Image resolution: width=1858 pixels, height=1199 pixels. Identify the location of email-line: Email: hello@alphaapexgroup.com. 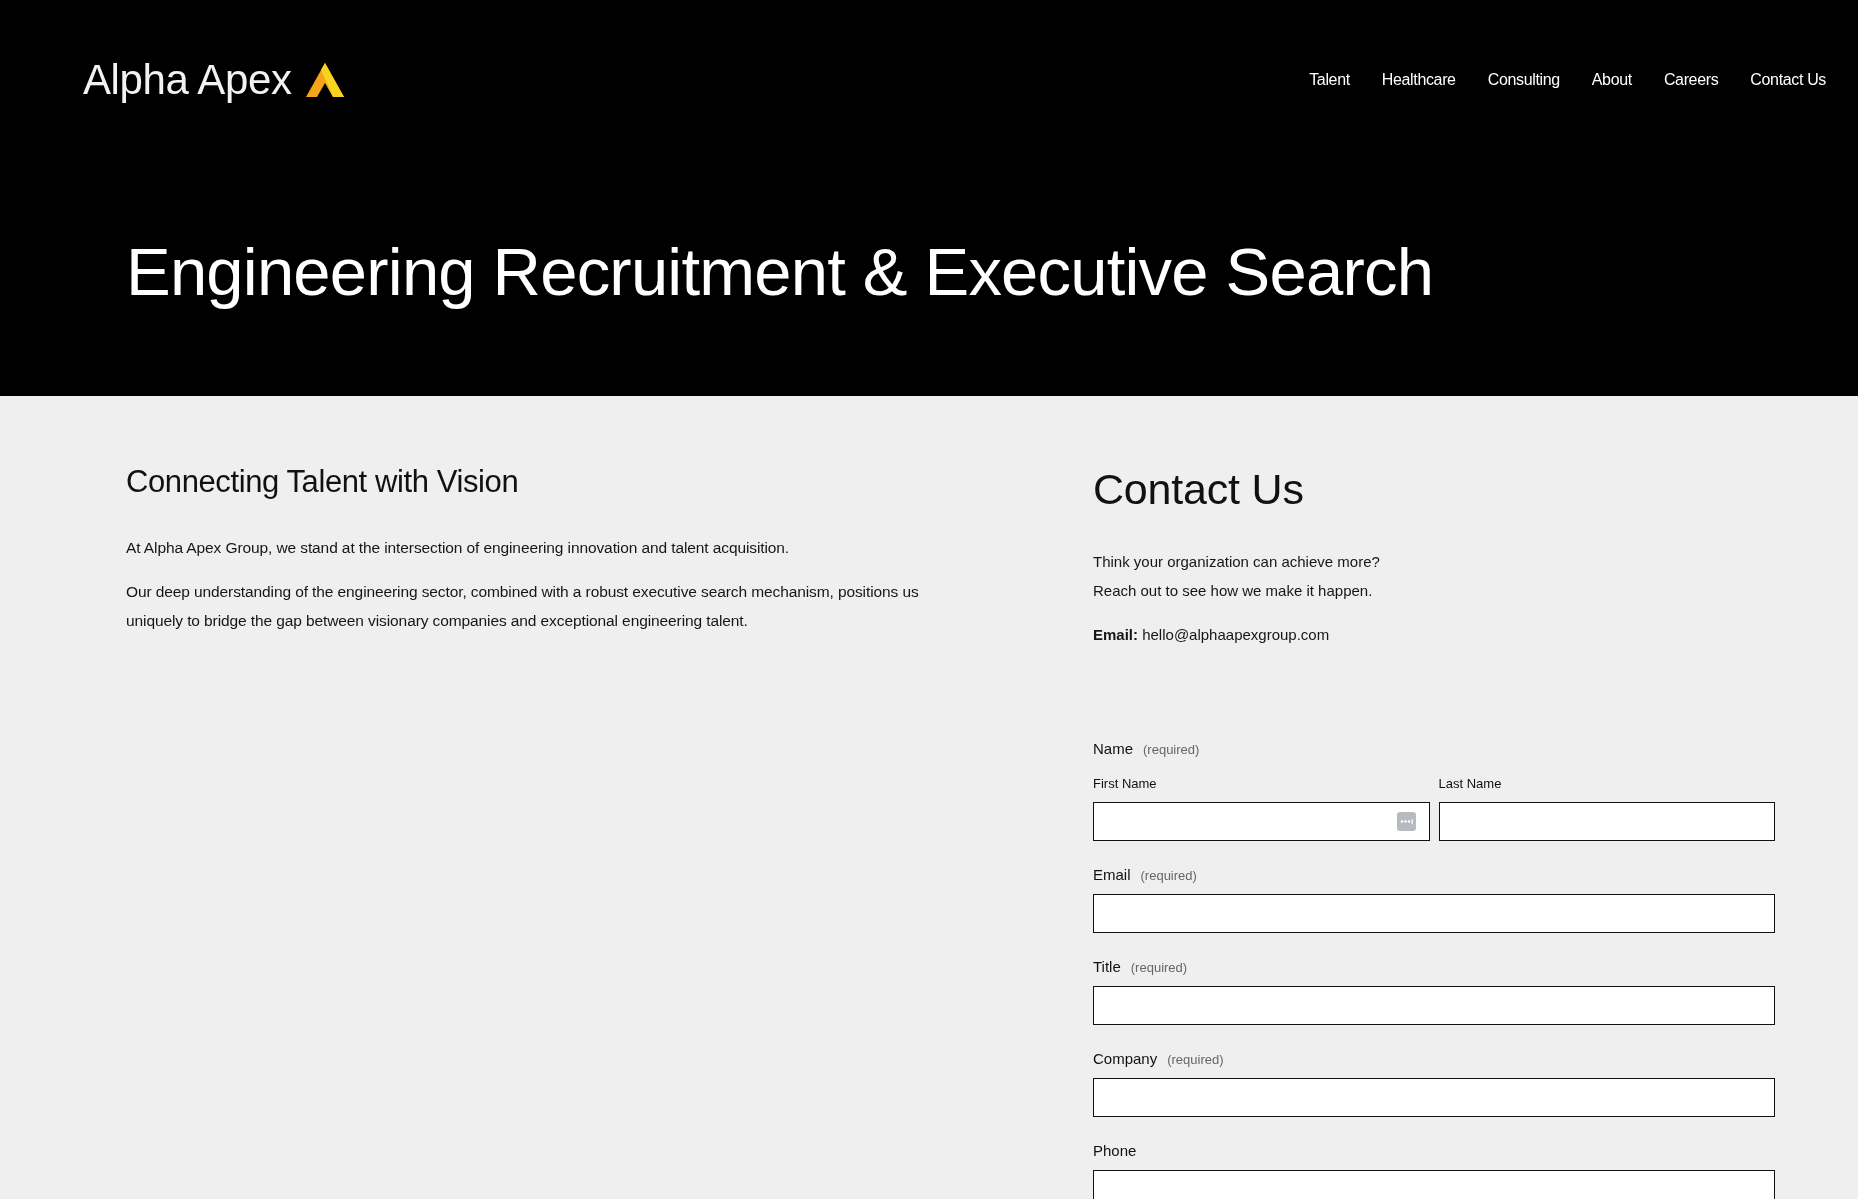
(1212, 635).